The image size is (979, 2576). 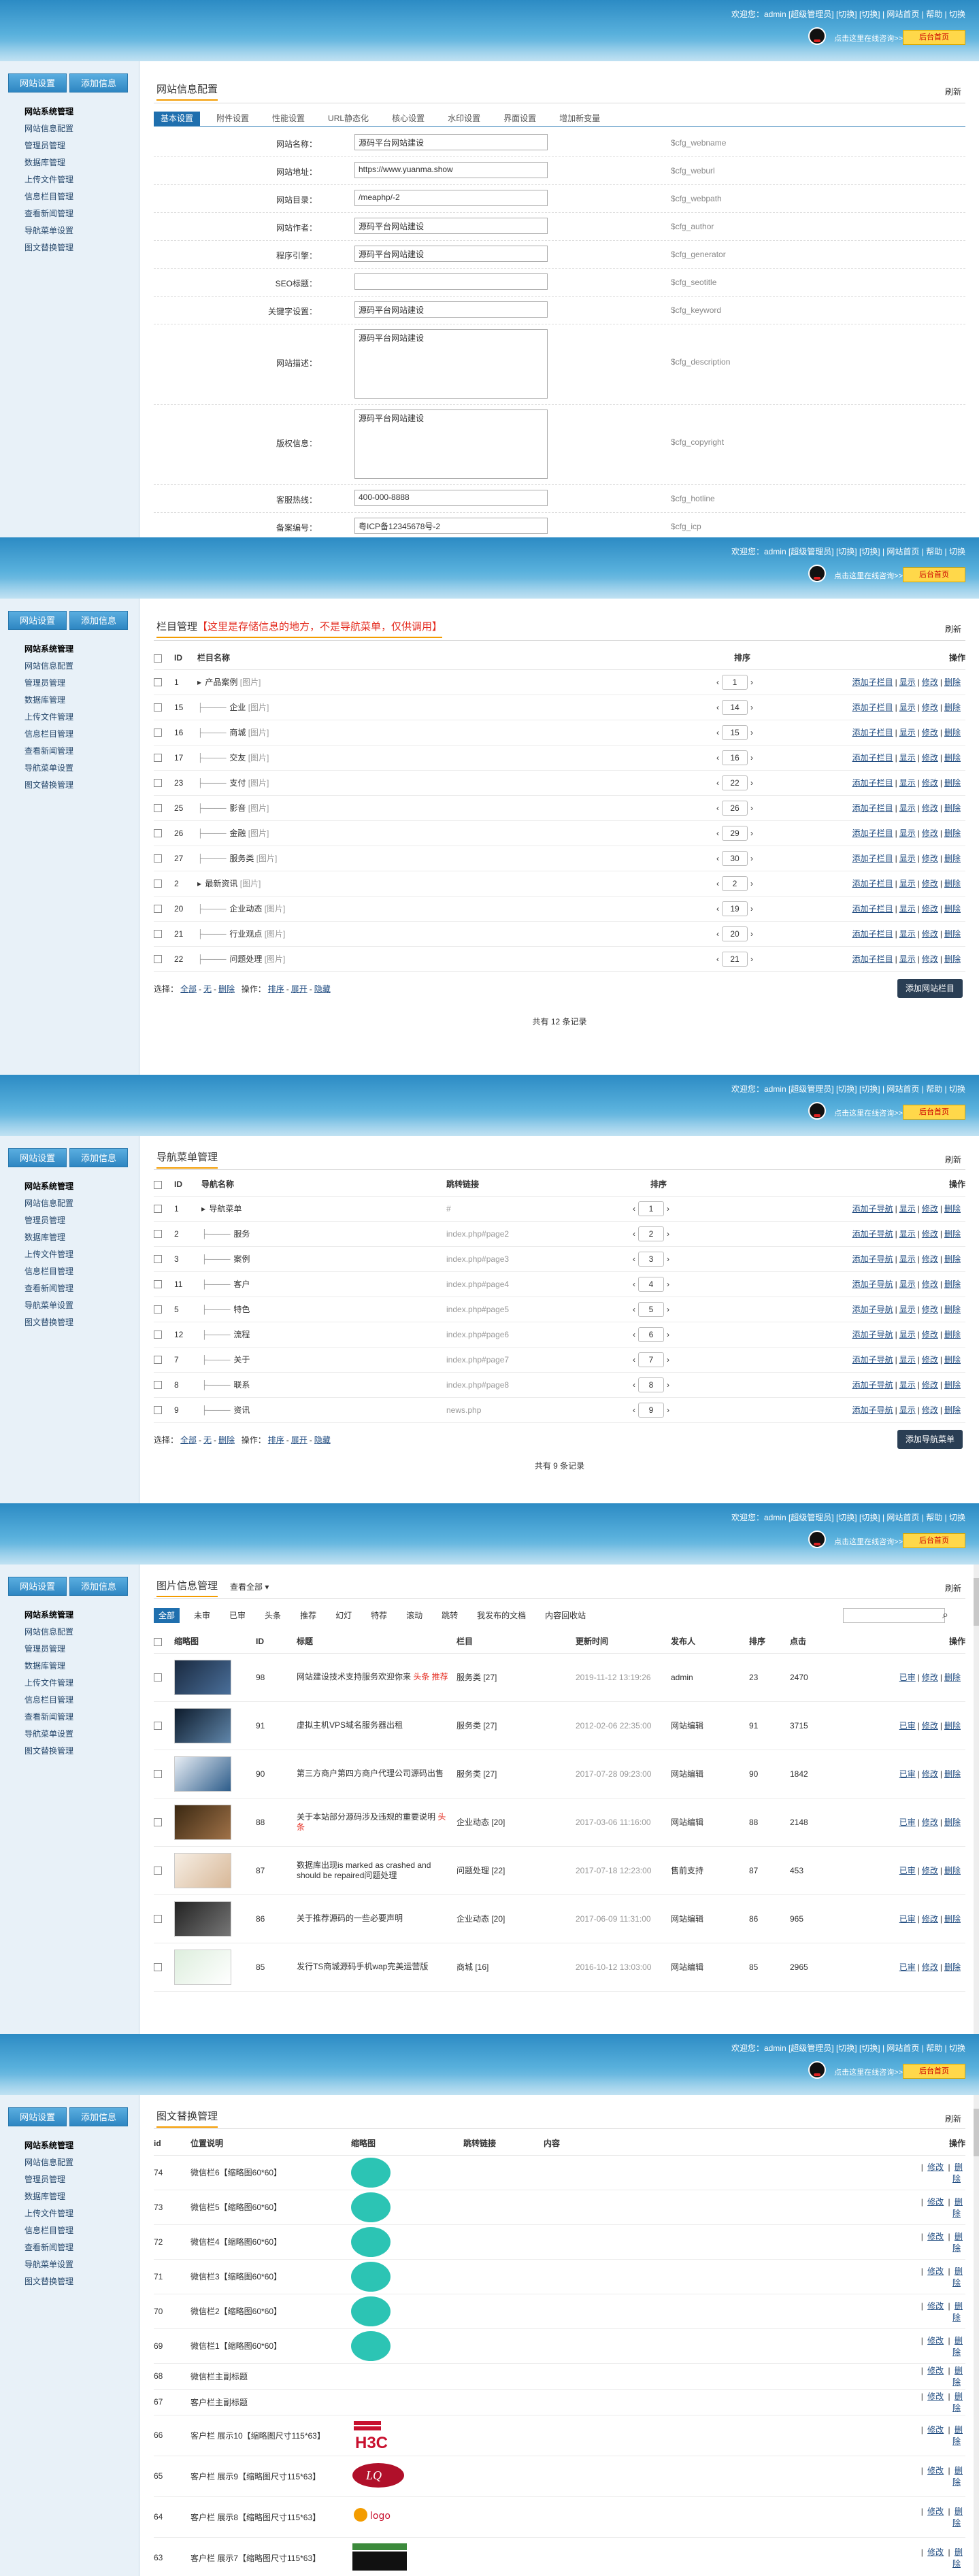 I want to click on order-input: 9, so click(x=651, y=1410).